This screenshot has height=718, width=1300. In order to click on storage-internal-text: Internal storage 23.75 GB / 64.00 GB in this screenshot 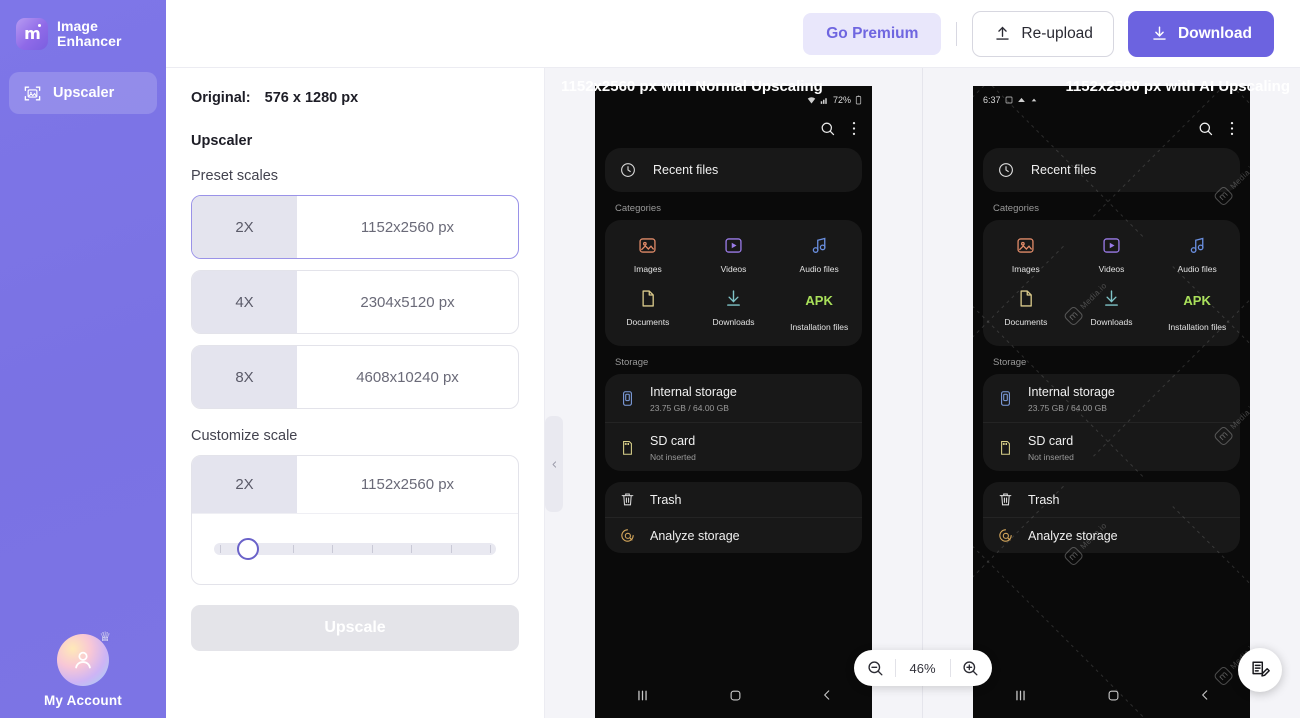, I will do `click(693, 398)`.